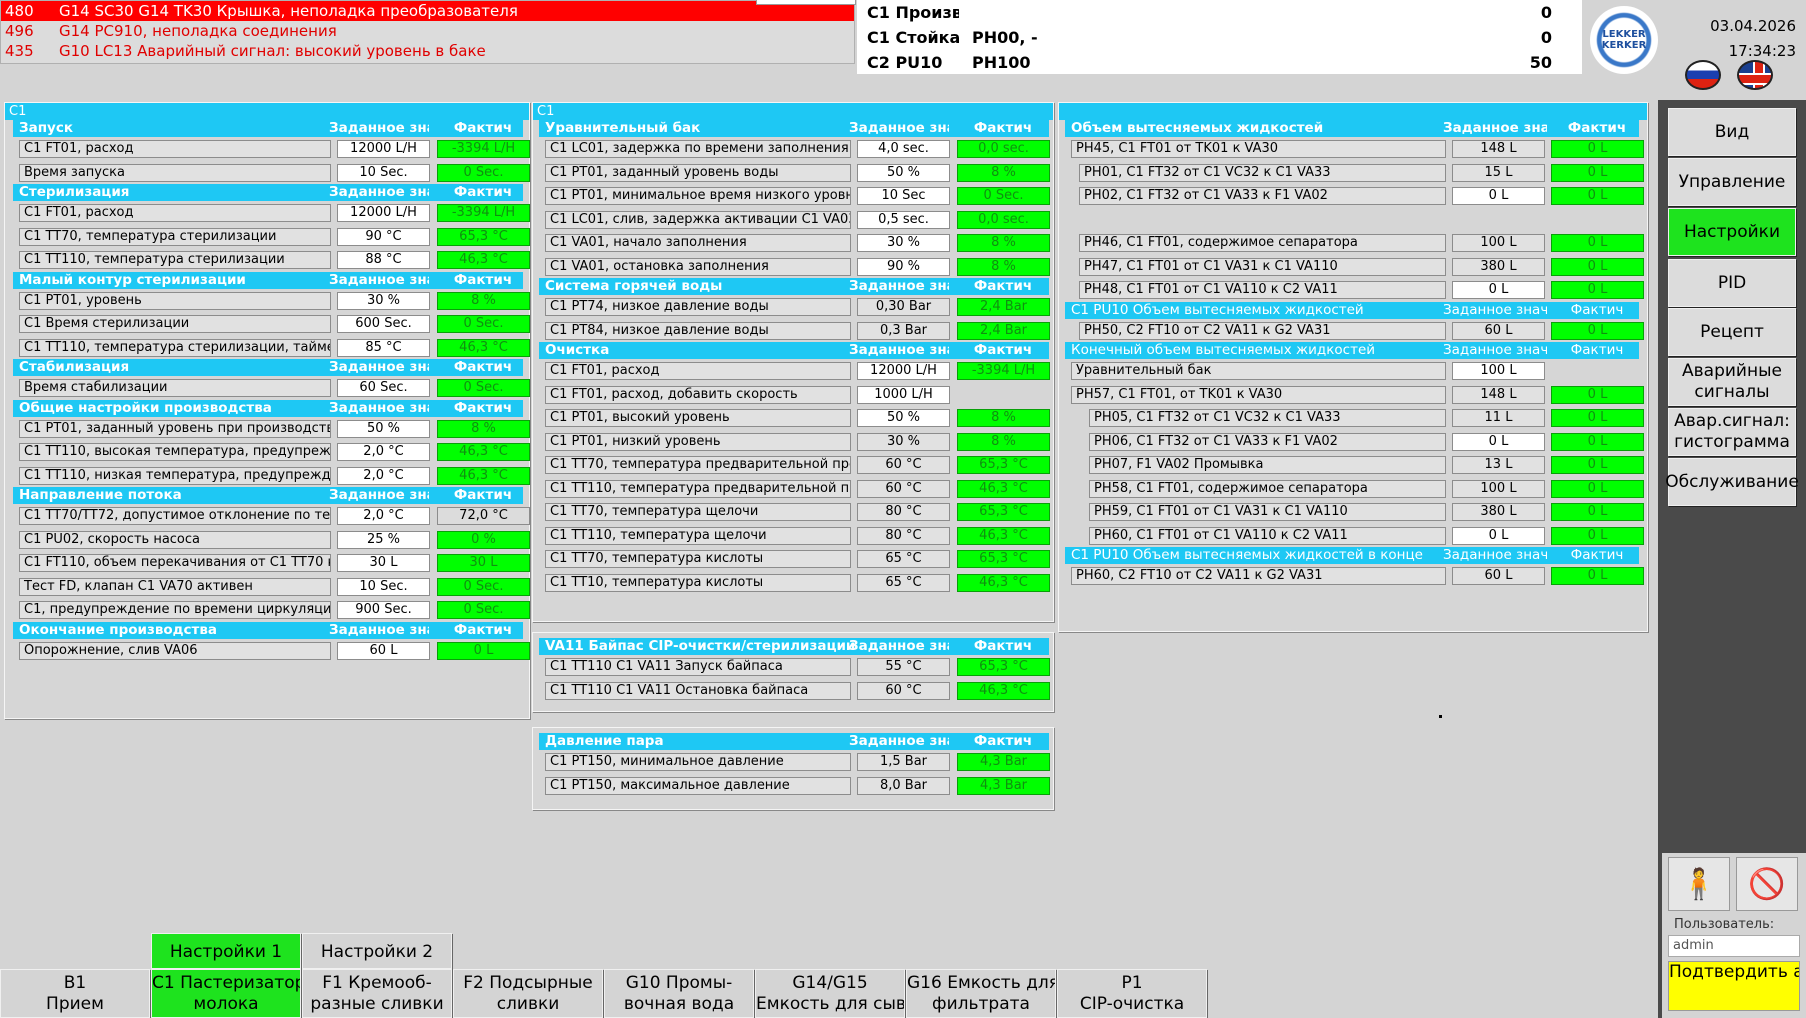 The image size is (1806, 1018). Describe the element at coordinates (1732, 332) in the screenshot. I see `nav-button-recipe: Рецепт` at that location.